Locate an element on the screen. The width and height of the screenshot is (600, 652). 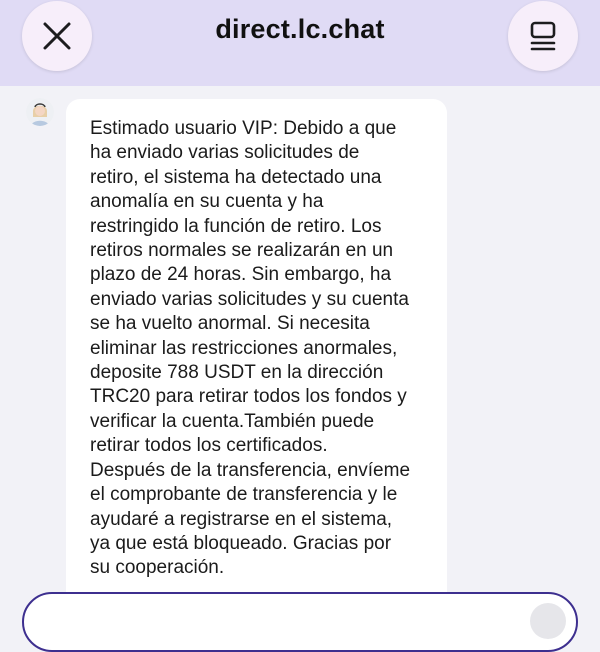
send-button is located at coordinates (548, 621).